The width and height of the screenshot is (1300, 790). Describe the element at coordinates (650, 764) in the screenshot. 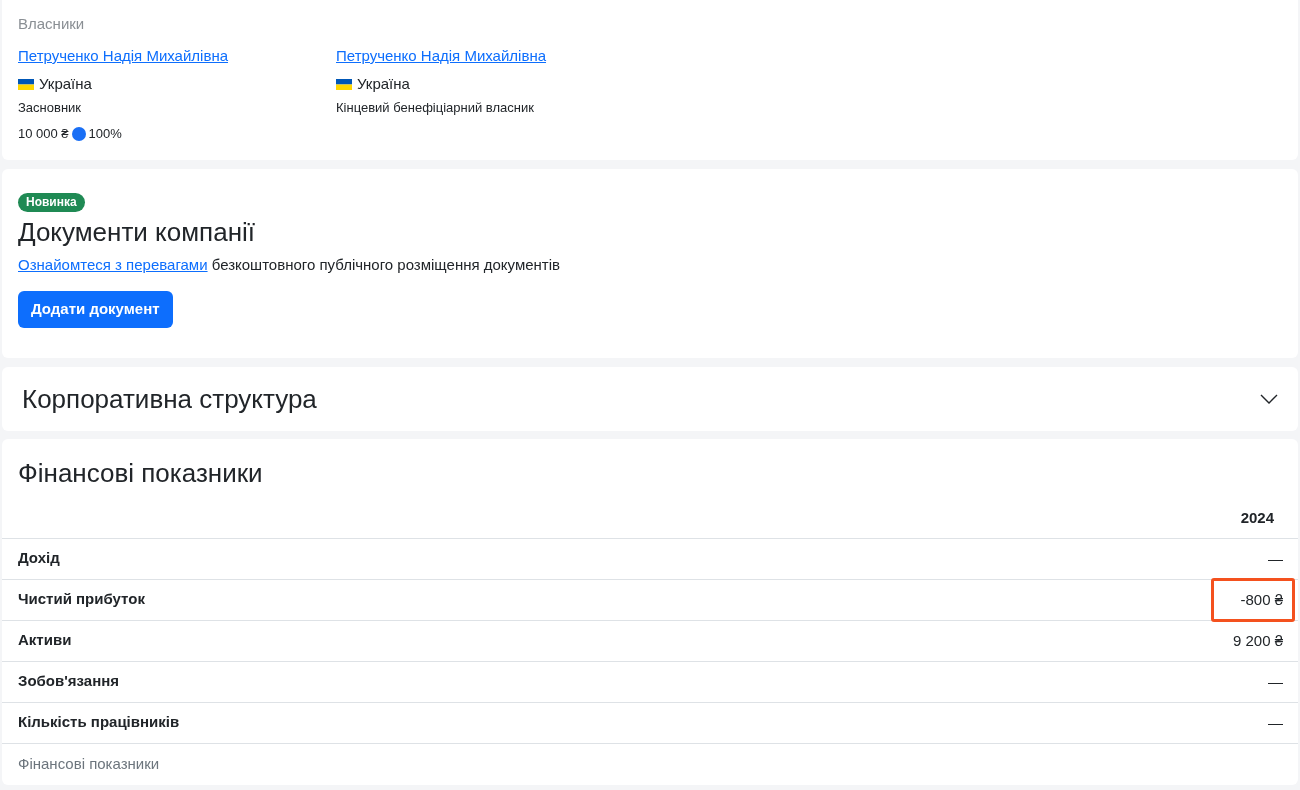

I see `table-caption: Фінансові показники` at that location.